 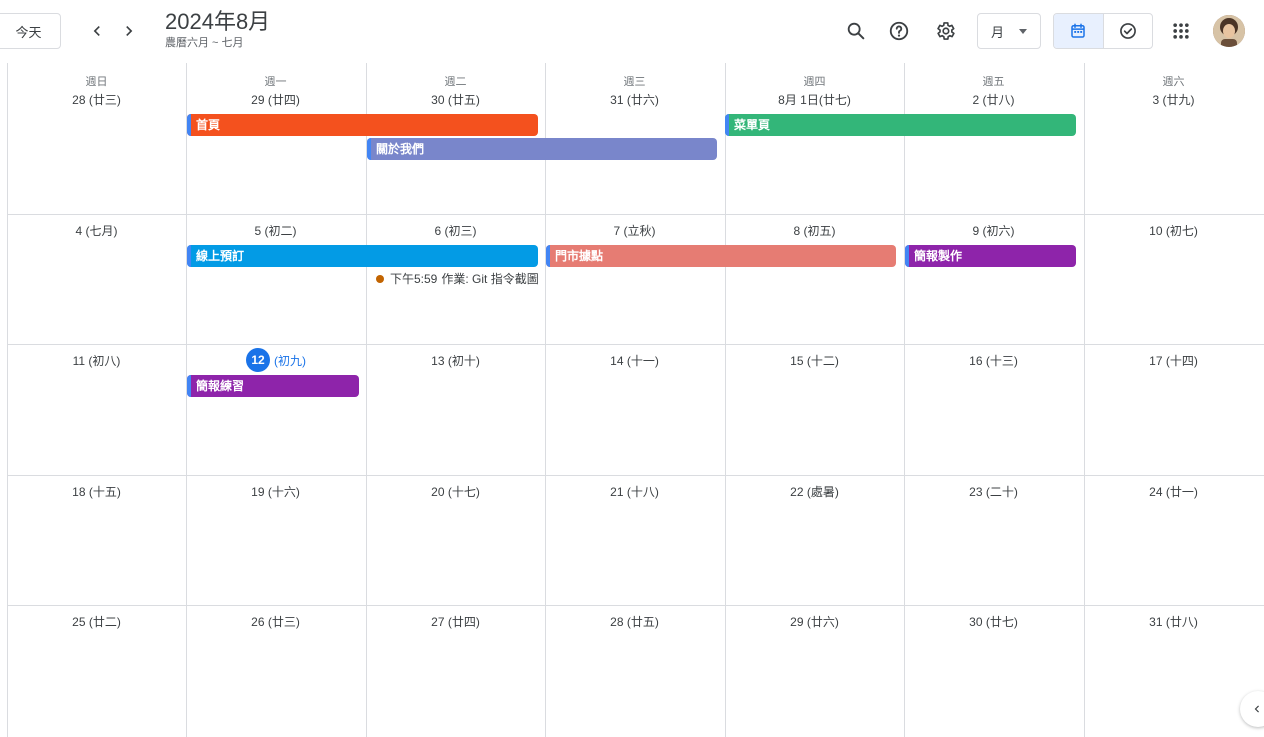 I want to click on day-cell-date: 6 (初三), so click(x=455, y=231).